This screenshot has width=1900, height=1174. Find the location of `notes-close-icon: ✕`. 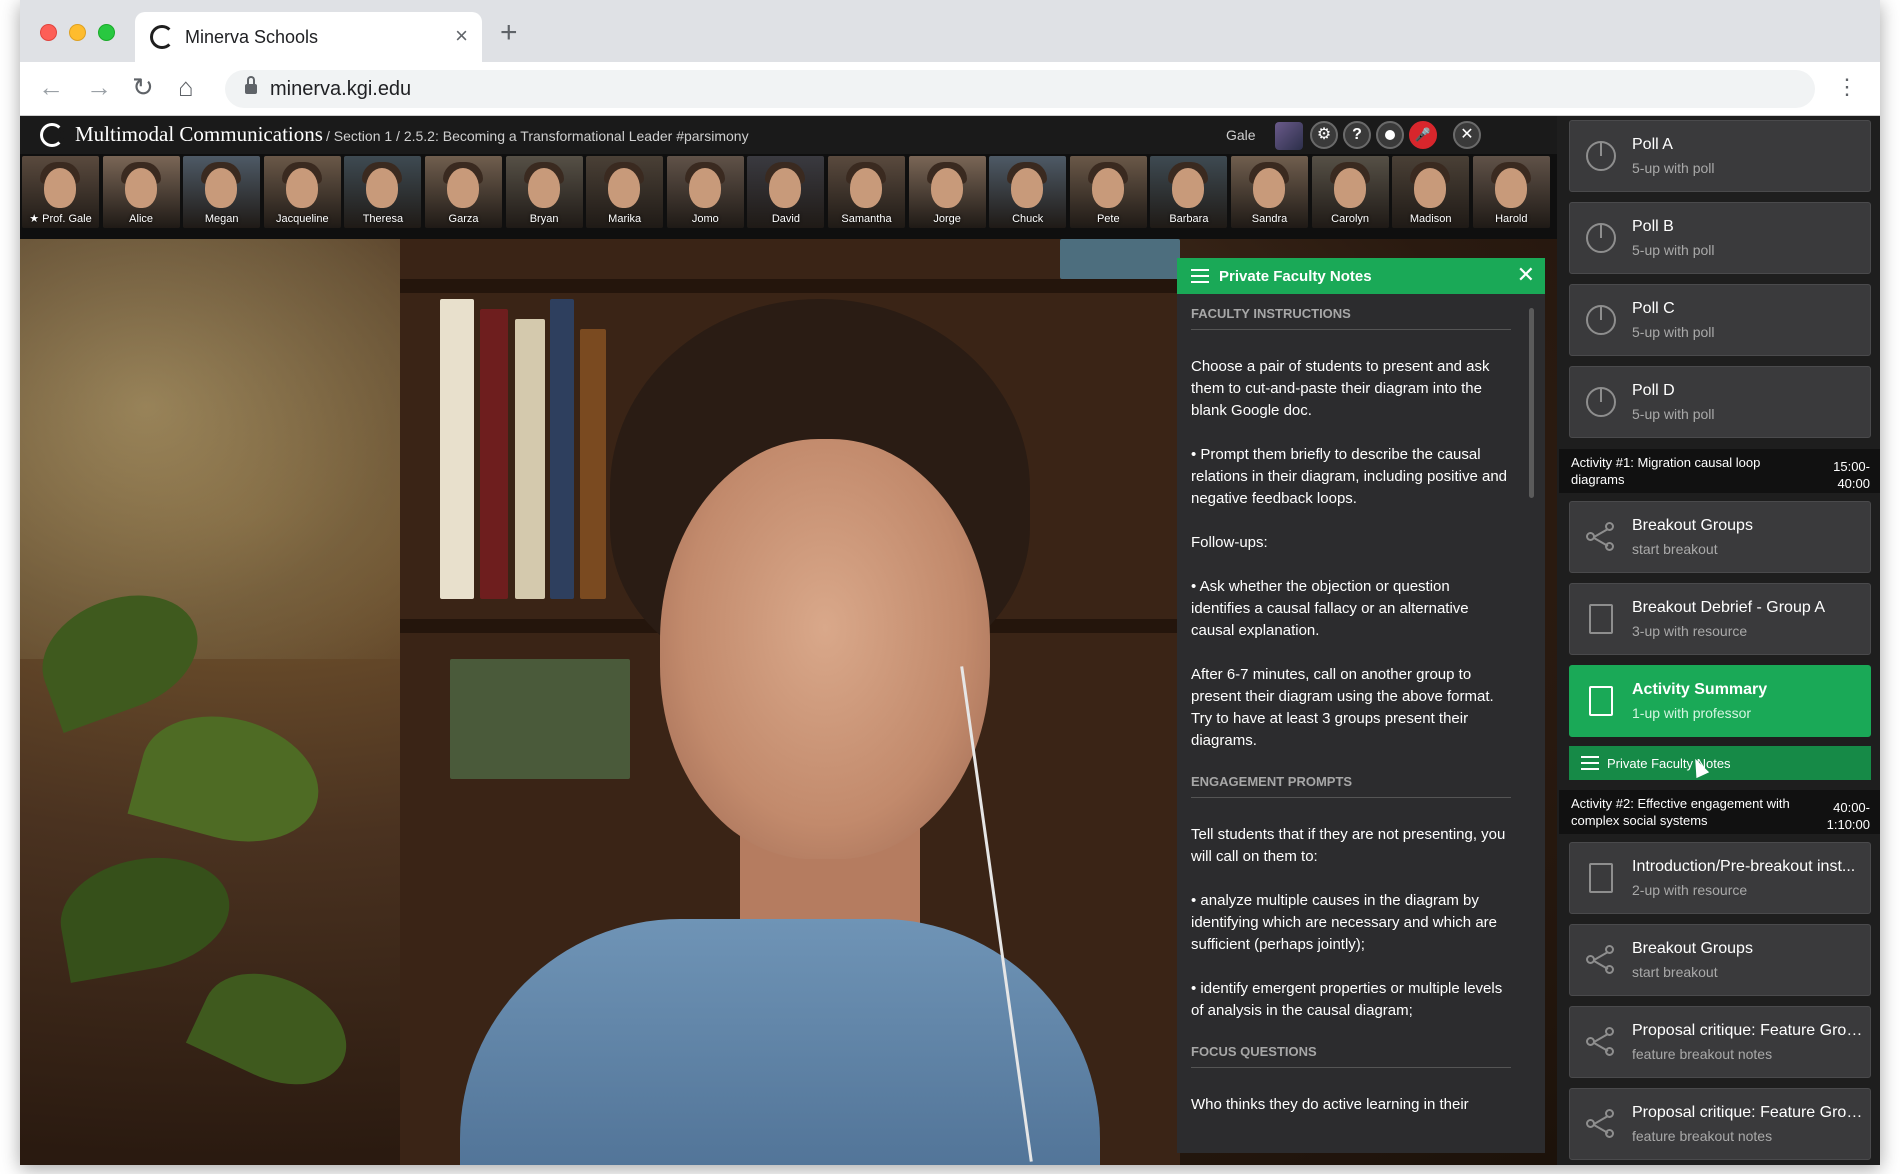

notes-close-icon: ✕ is located at coordinates (1526, 275).